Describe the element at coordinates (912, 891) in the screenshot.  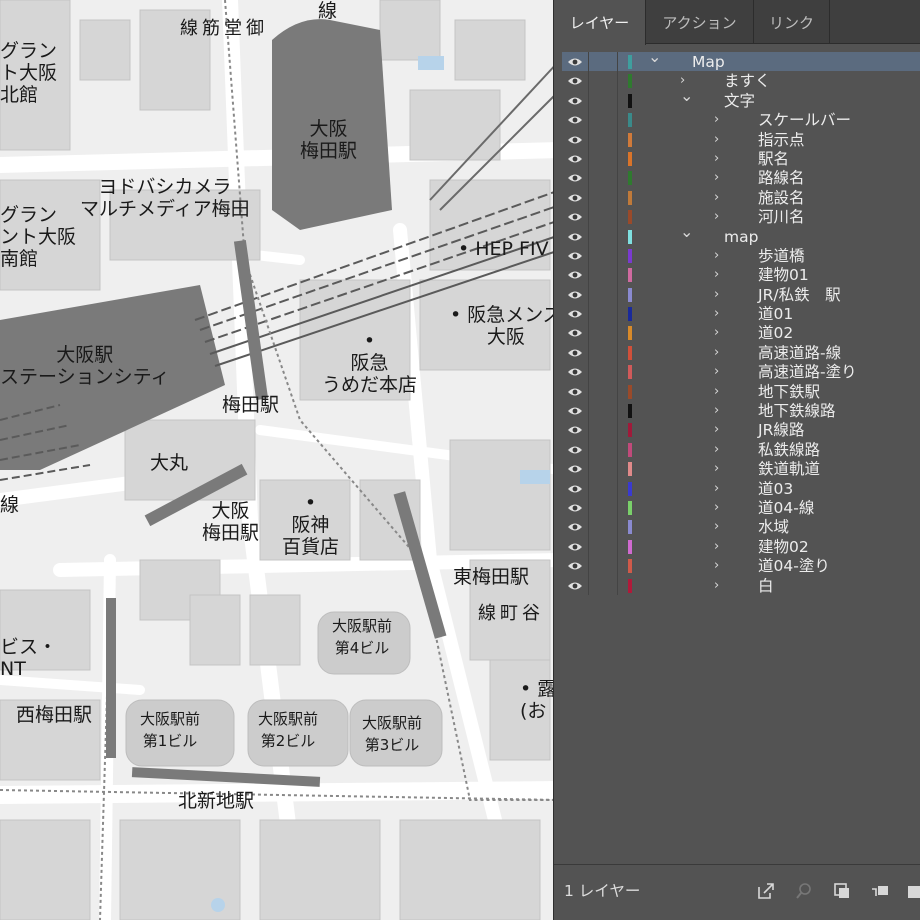
I see `new-layer-icon` at that location.